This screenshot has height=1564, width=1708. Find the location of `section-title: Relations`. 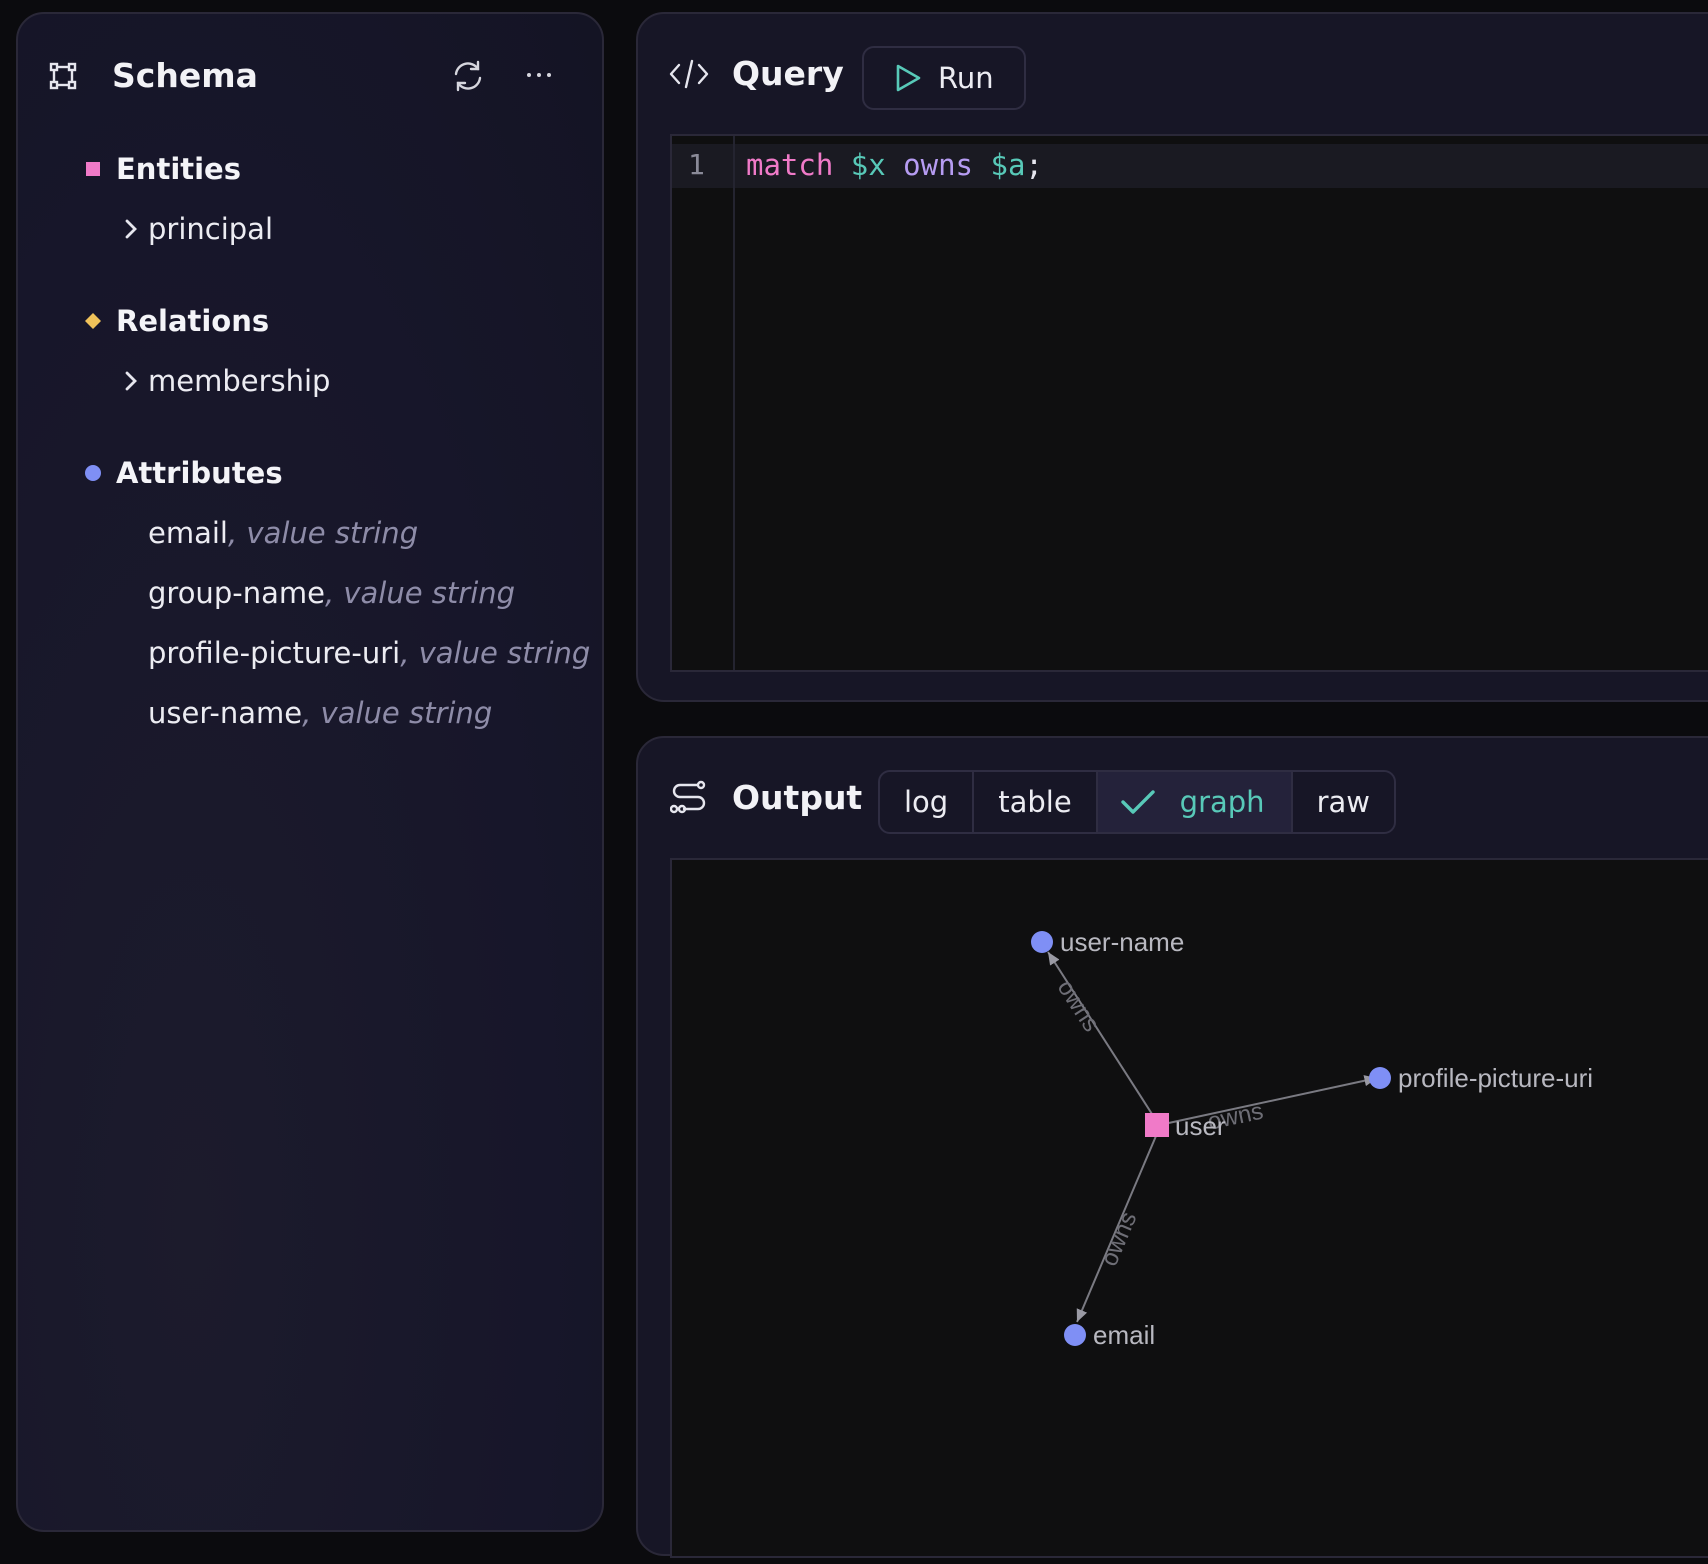

section-title: Relations is located at coordinates (193, 321).